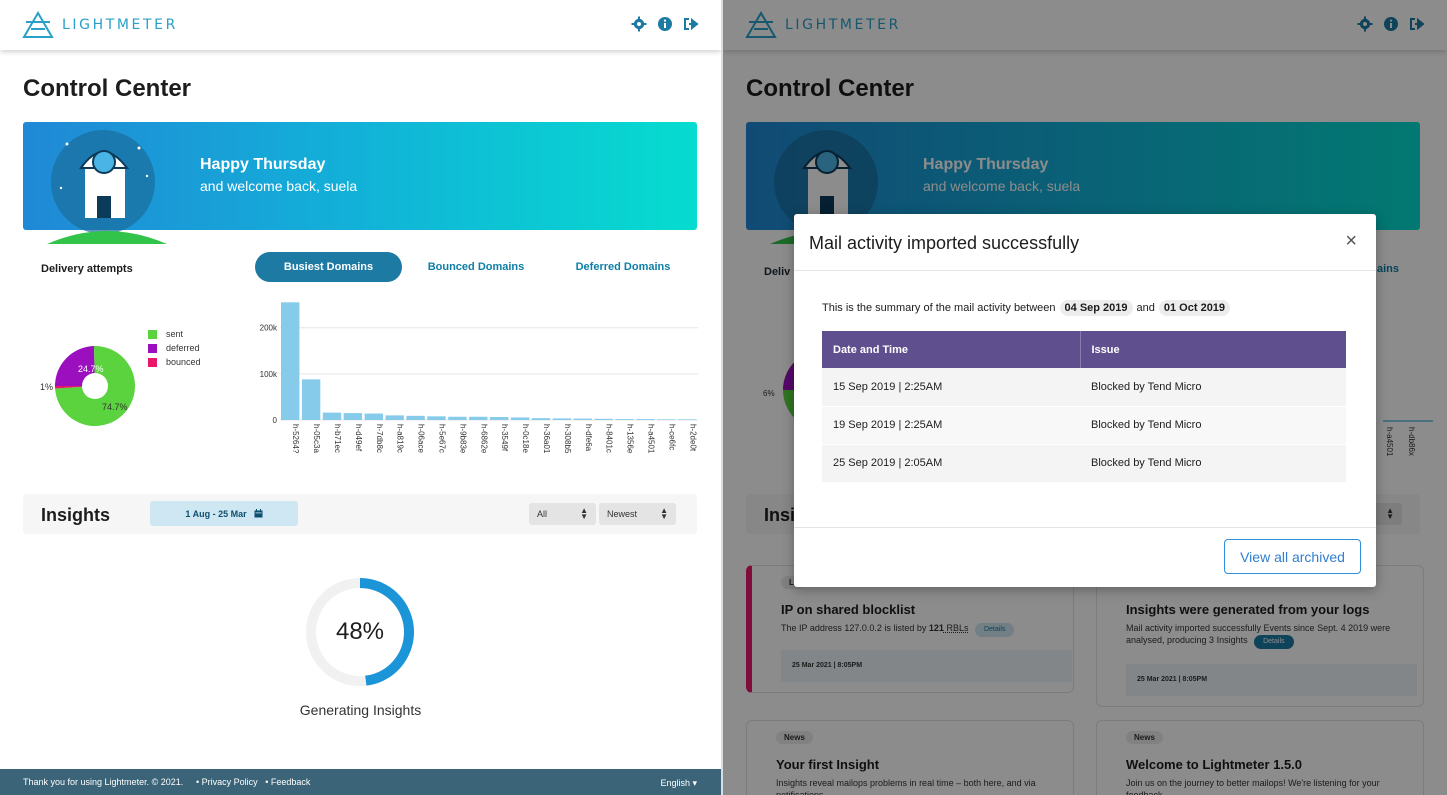  I want to click on legend-item-sent: sent, so click(174, 334).